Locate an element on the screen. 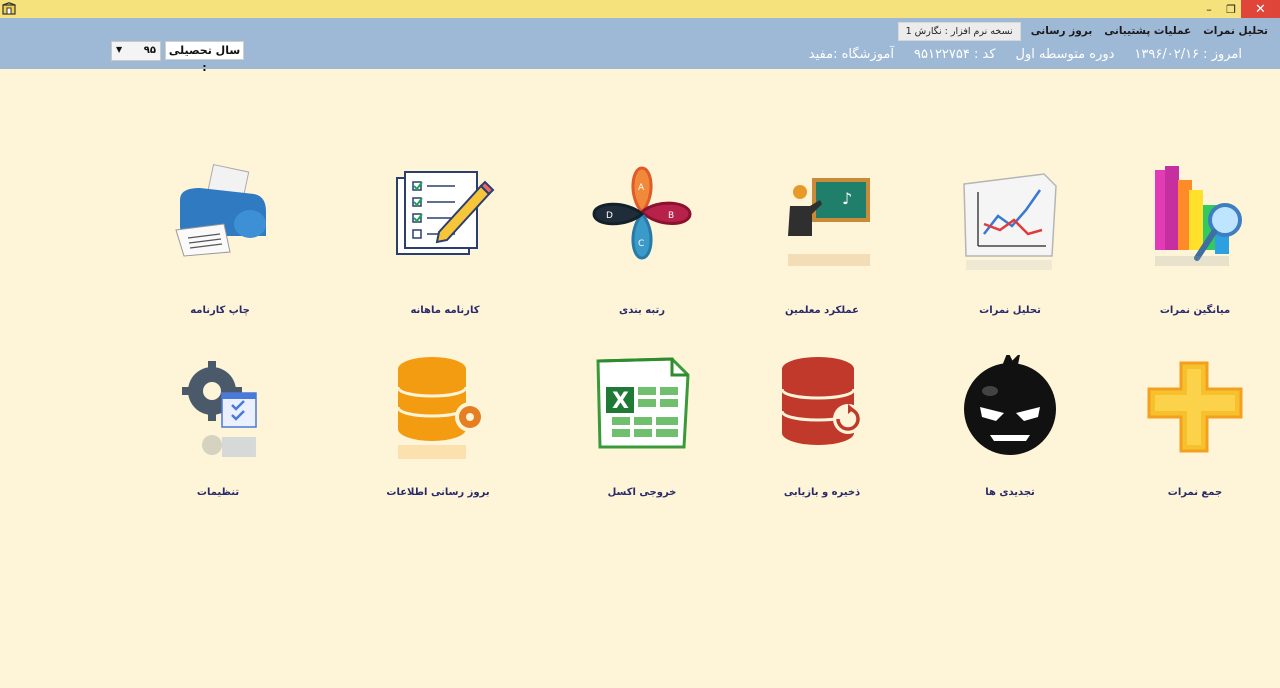 The image size is (1280, 688). tile-excel: X خروجی اکسل is located at coordinates (642, 440).